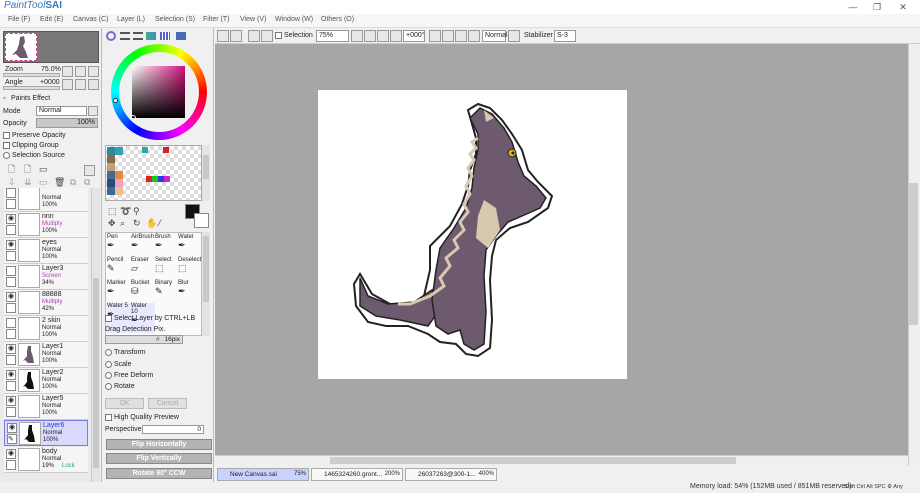 The height and width of the screenshot is (493, 920). I want to click on marquee-select-icon: ⬚, so click(112, 211).